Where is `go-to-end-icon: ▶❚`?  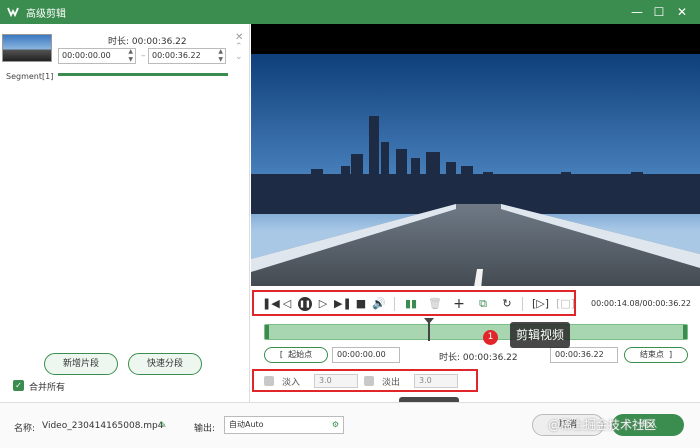 go-to-end-icon: ▶❚ is located at coordinates (343, 304).